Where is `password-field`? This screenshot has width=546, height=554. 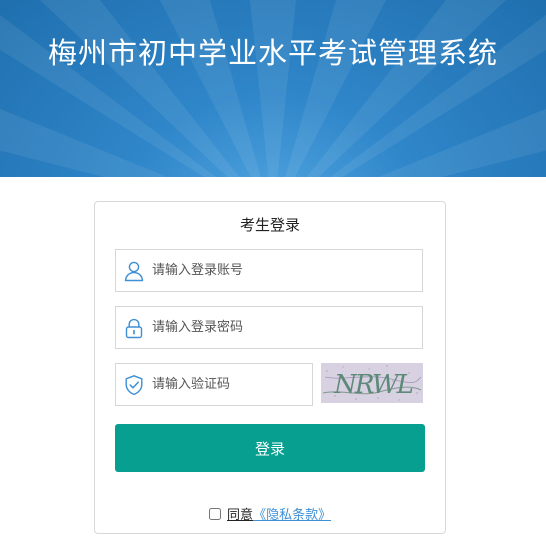
password-field is located at coordinates (269, 327).